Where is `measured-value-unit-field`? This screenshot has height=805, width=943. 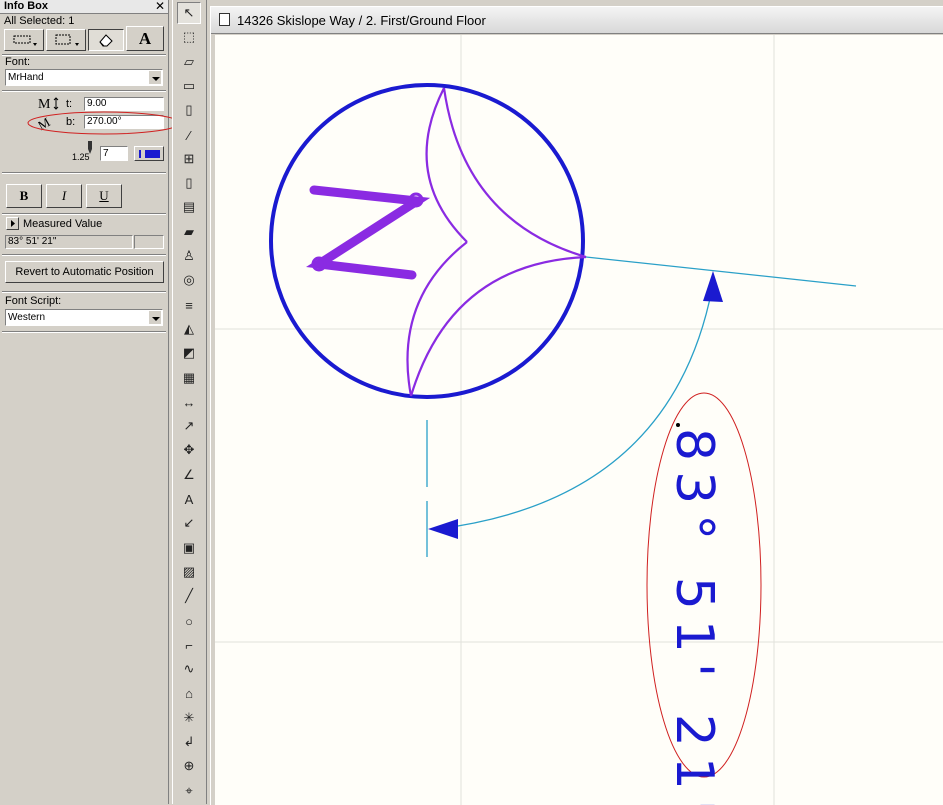
measured-value-unit-field is located at coordinates (149, 242).